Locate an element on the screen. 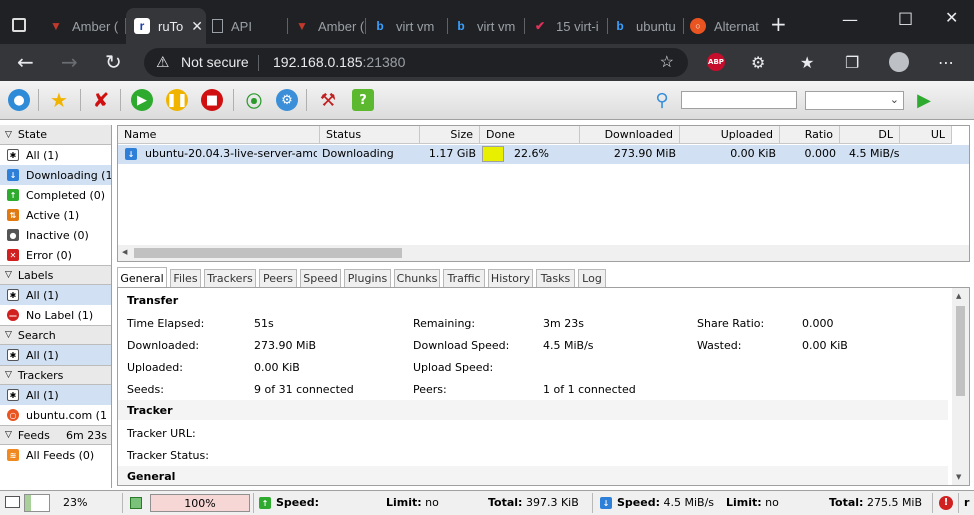 The image size is (974, 515). browser-tab-virt-vm-2: b virt vm is located at coordinates (489, 26).